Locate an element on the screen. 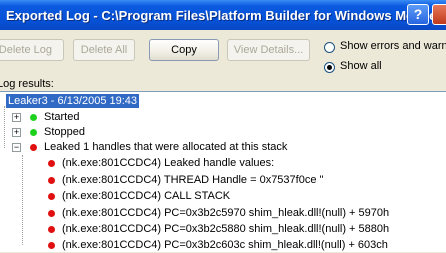 This screenshot has width=446, height=253. copy-button: Copy is located at coordinates (184, 50).